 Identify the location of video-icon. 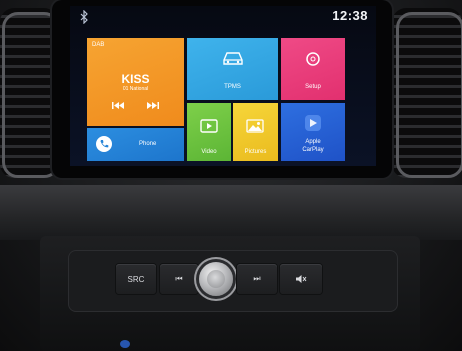
(209, 126).